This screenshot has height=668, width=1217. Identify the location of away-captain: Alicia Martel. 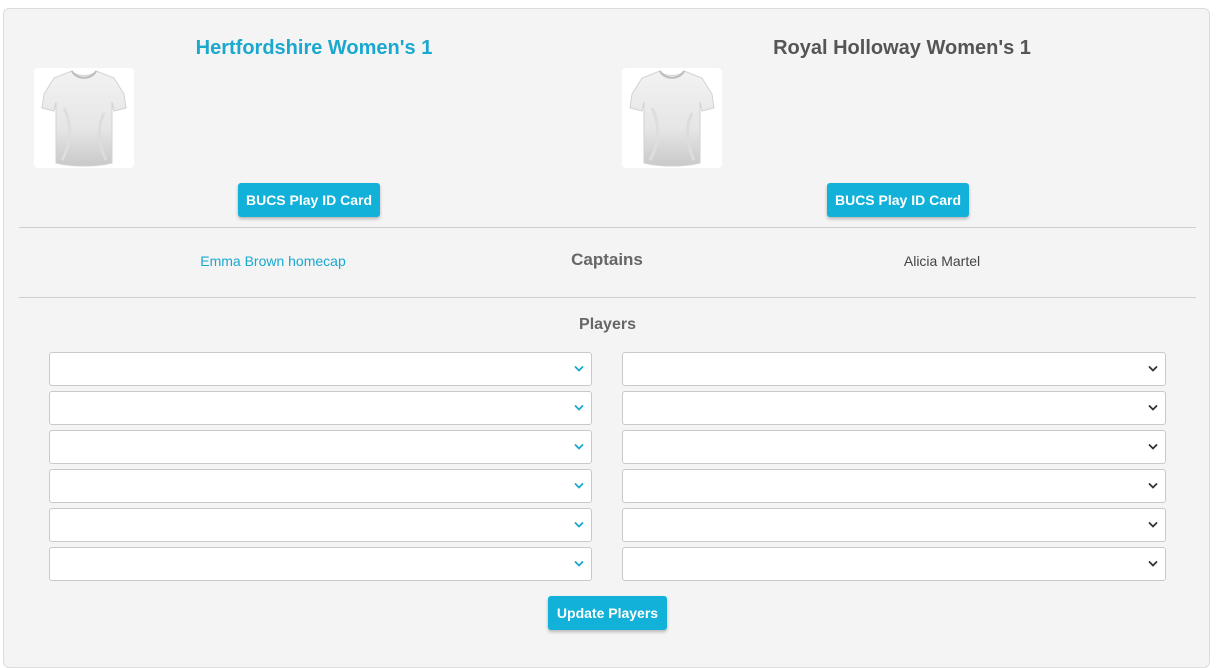
(942, 261).